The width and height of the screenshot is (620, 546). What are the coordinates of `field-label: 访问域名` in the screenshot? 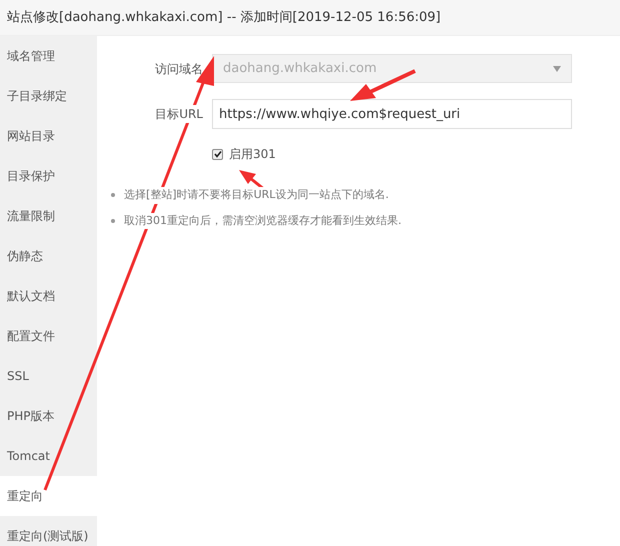 It's located at (179, 69).